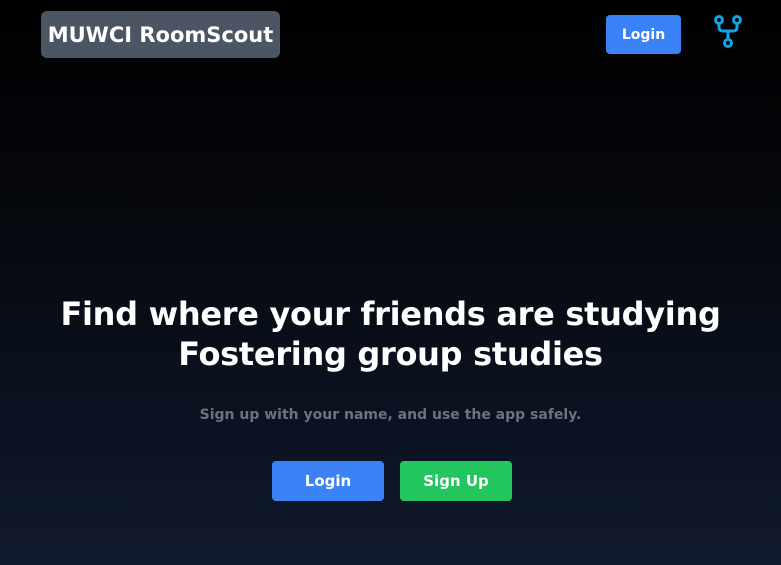  Describe the element at coordinates (728, 32) in the screenshot. I see `fork-icon` at that location.